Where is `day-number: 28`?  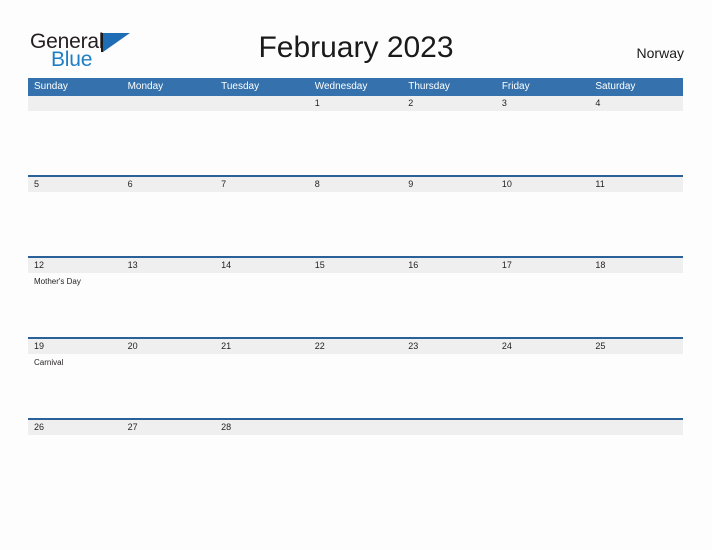 day-number: 28 is located at coordinates (262, 427).